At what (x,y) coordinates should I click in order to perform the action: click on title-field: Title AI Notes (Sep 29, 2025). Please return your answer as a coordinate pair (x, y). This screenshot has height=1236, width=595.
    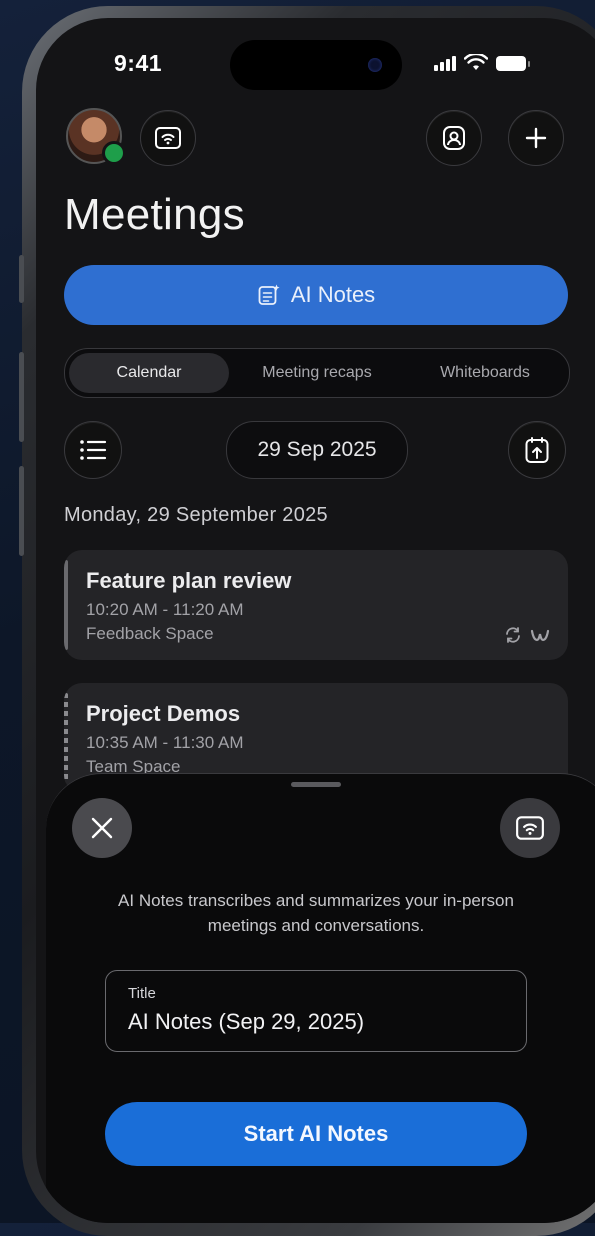
    Looking at the image, I should click on (316, 1011).